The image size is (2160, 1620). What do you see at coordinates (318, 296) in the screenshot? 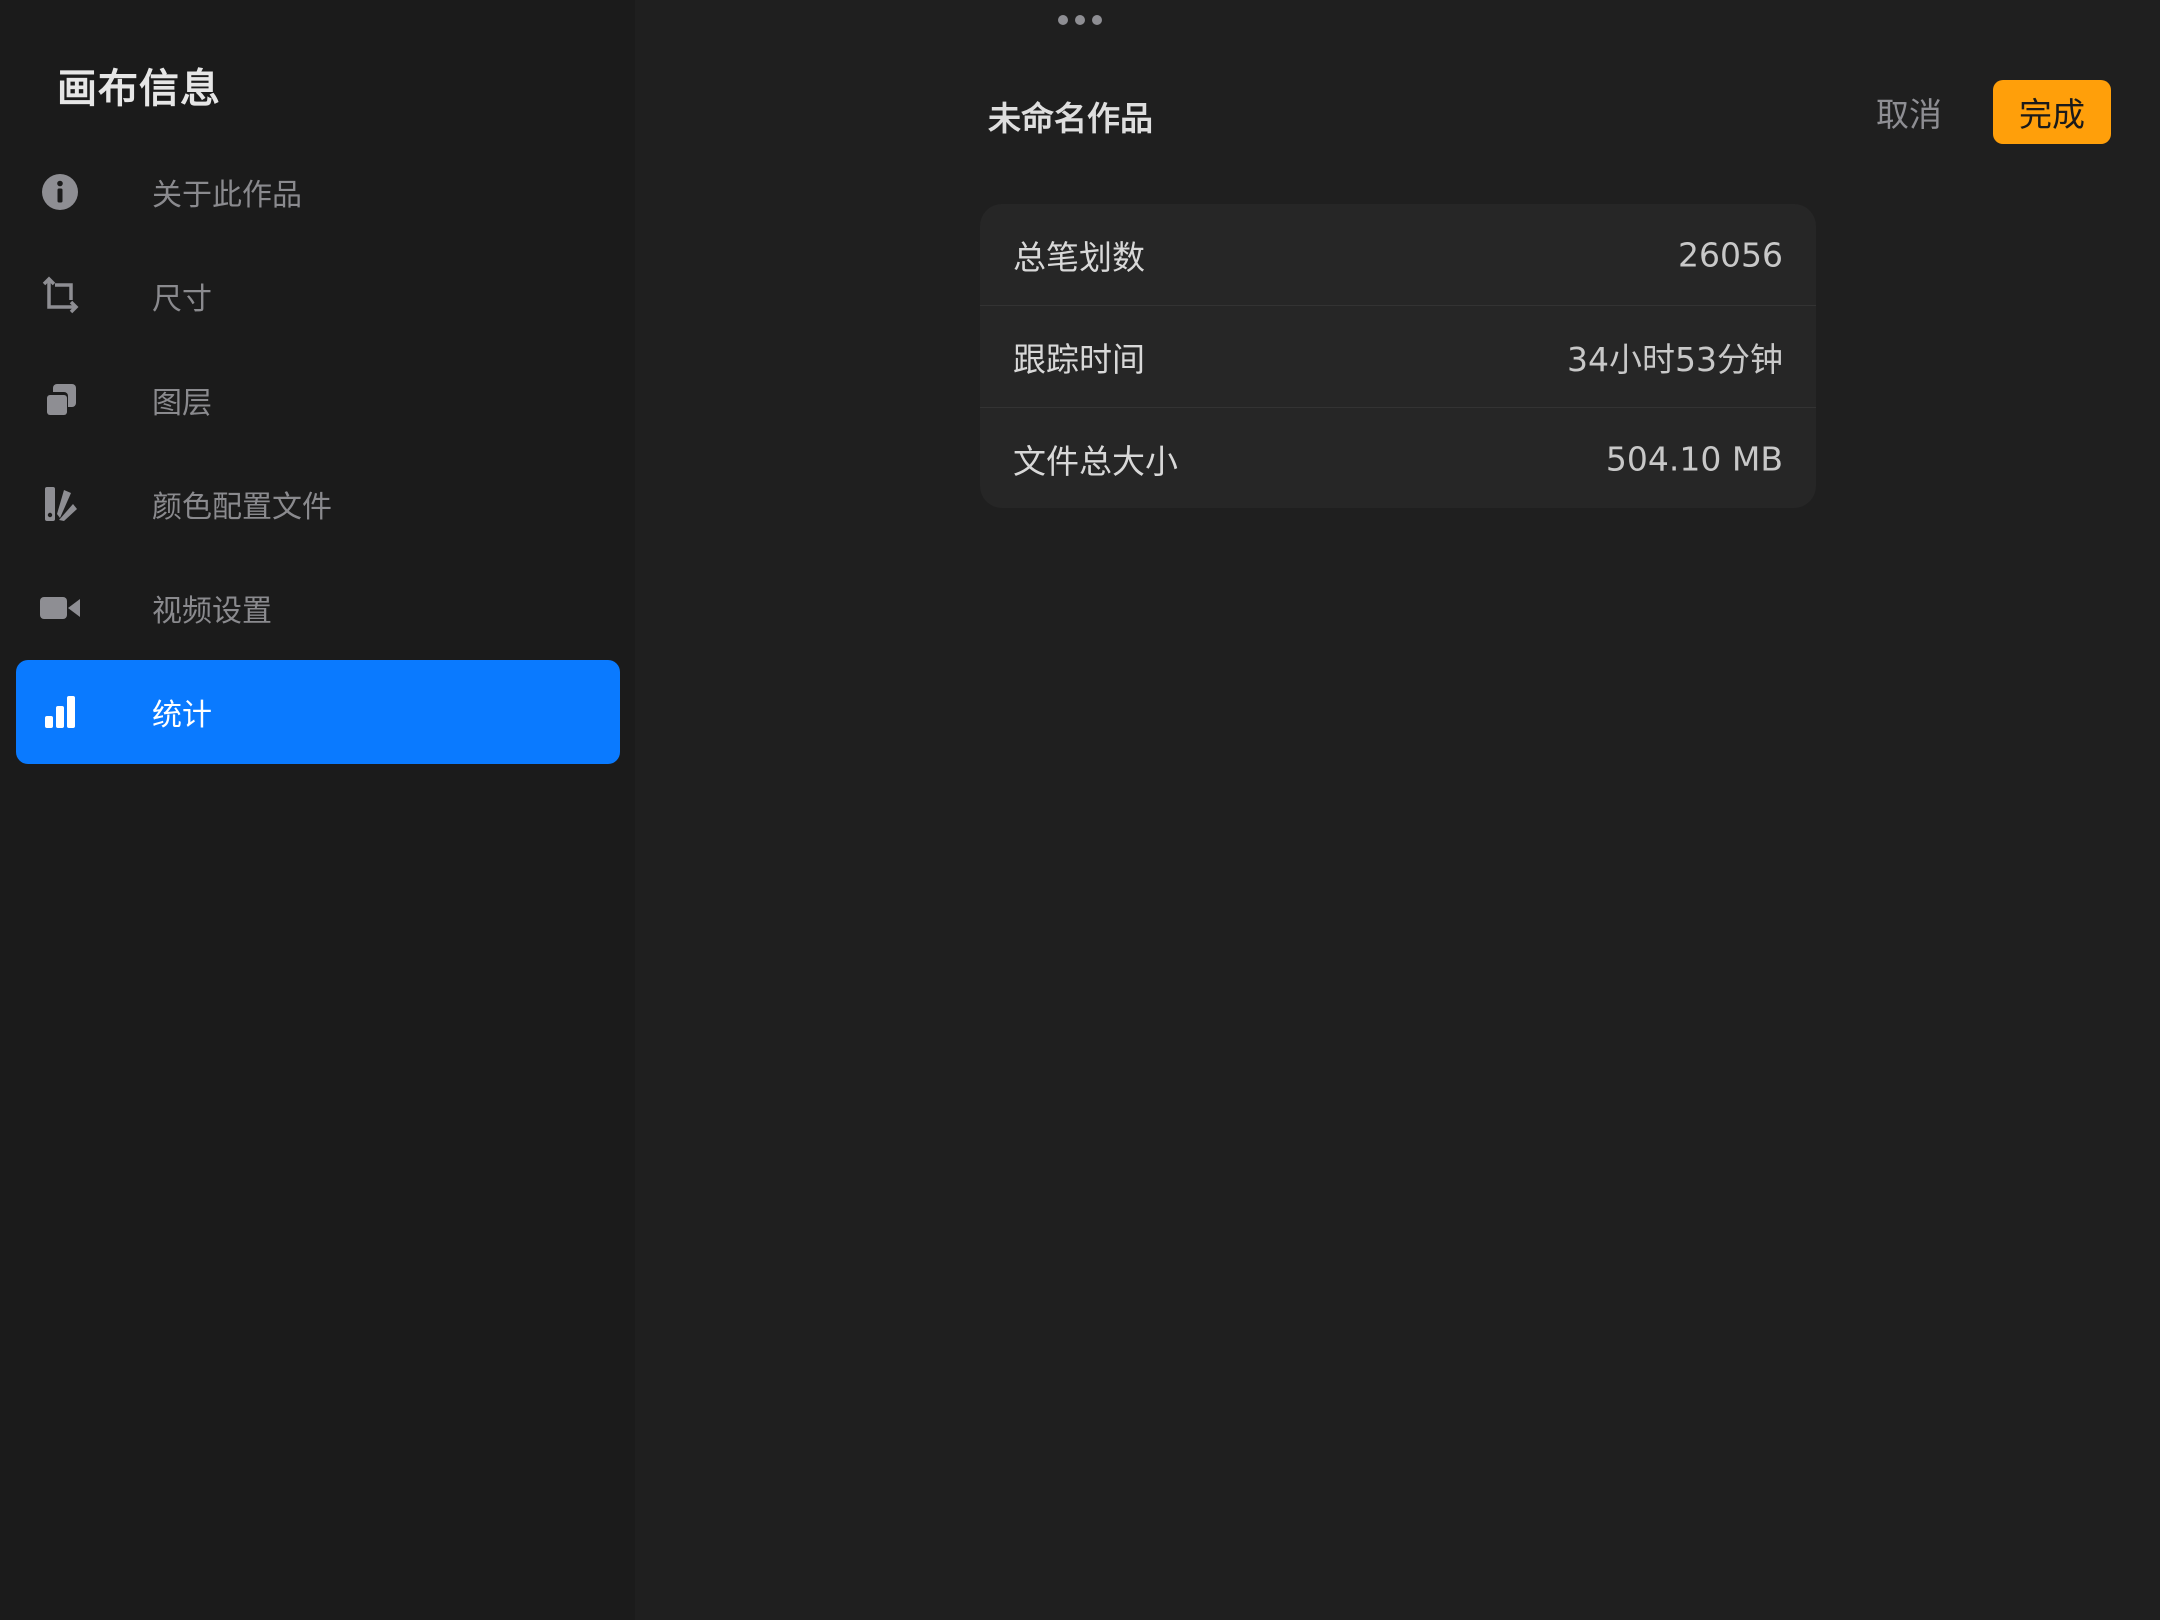
I see `sidebar-item-size: 尺寸` at bounding box center [318, 296].